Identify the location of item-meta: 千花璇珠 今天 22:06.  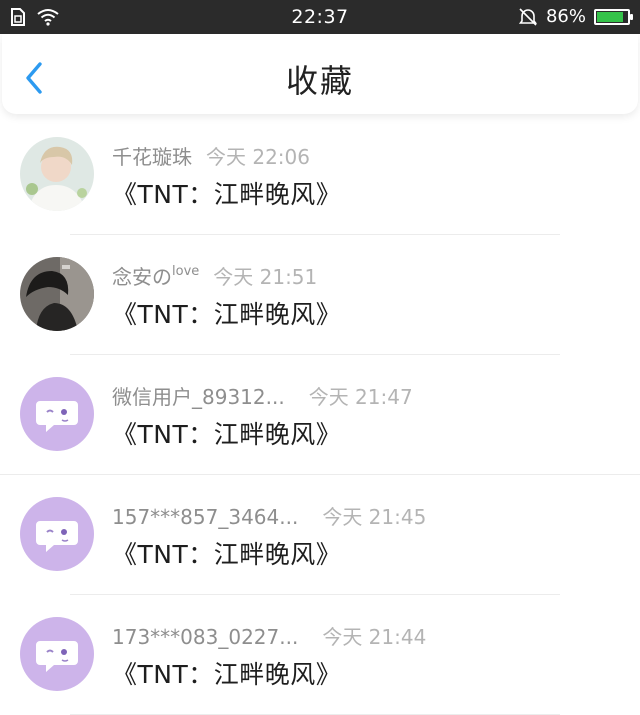
(211, 155).